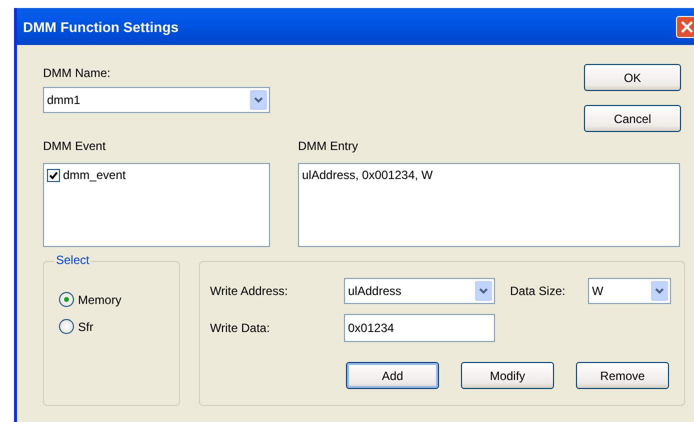 Image resolution: width=694 pixels, height=422 pixels. Describe the element at coordinates (392, 375) in the screenshot. I see `add-button: Add` at that location.